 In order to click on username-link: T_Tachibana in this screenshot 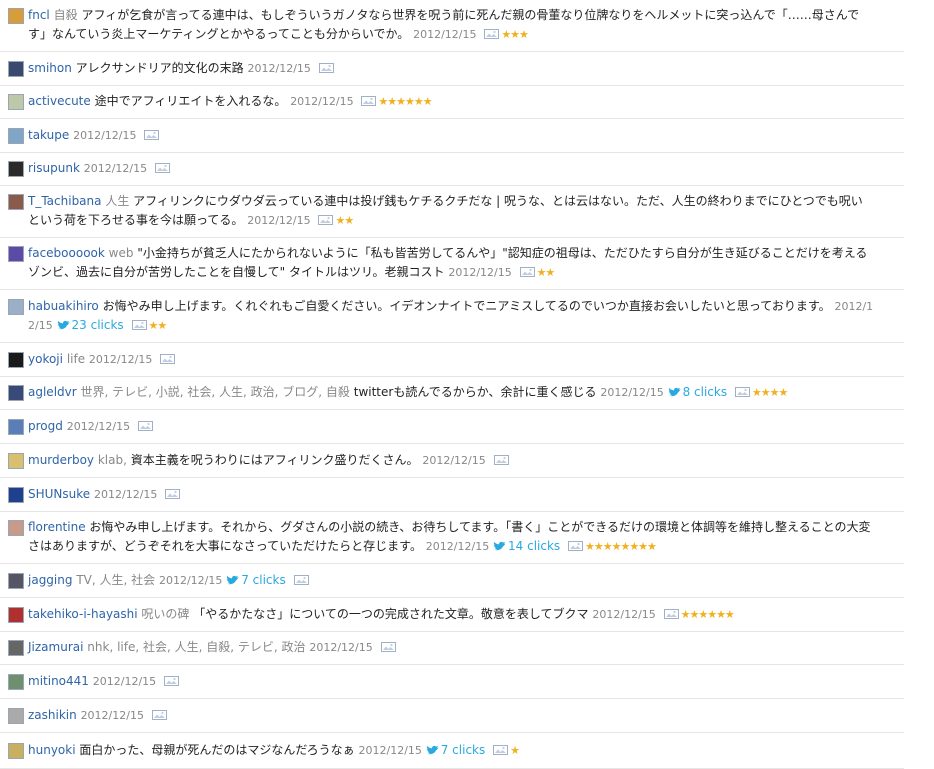, I will do `click(65, 201)`.